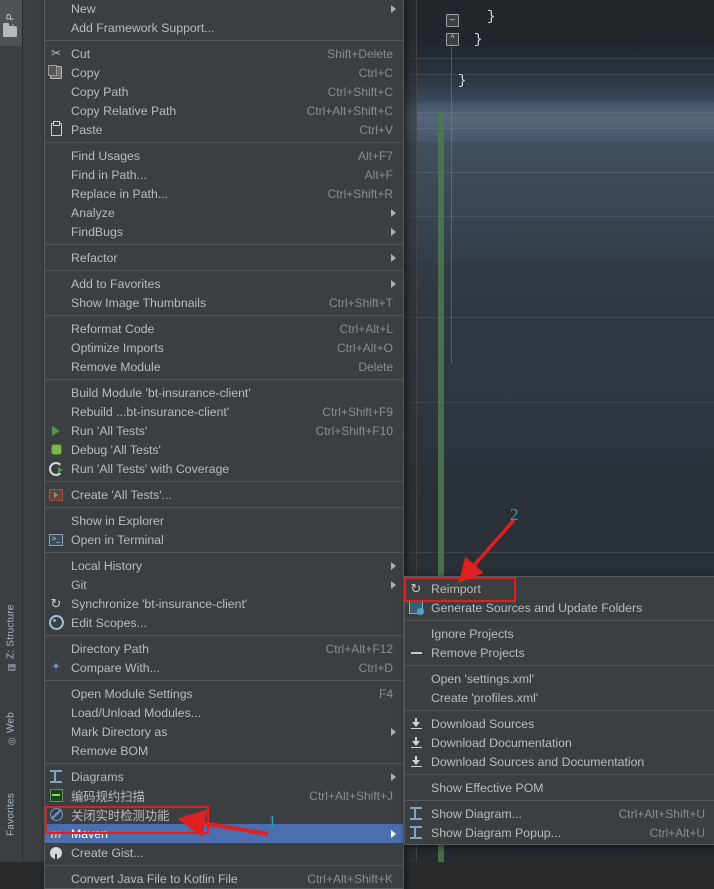 Image resolution: width=714 pixels, height=889 pixels. Describe the element at coordinates (224, 814) in the screenshot. I see `menu-item-关闭实时检测功能: 关闭实时检测功能` at that location.